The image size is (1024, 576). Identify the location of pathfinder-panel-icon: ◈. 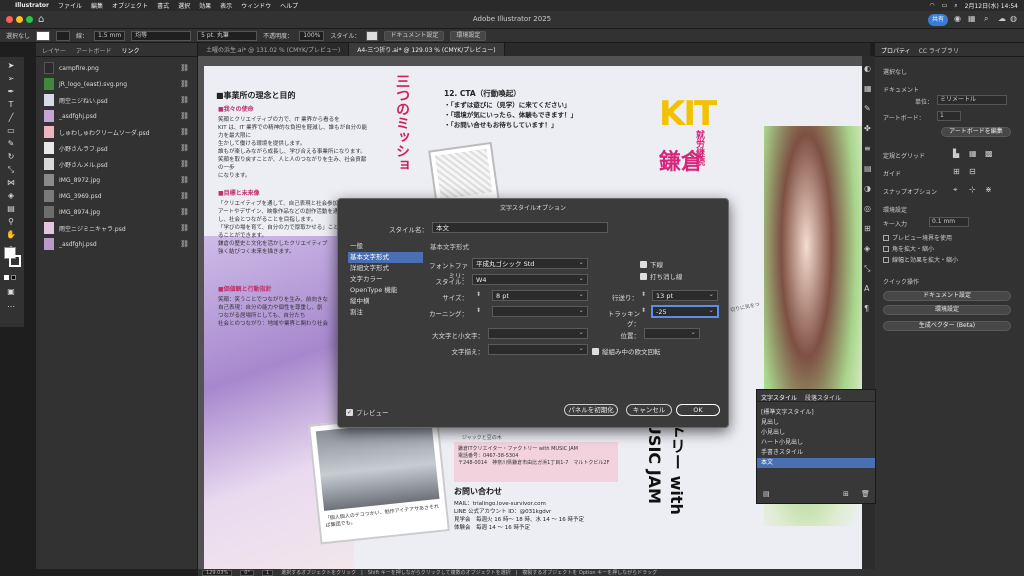
(867, 248).